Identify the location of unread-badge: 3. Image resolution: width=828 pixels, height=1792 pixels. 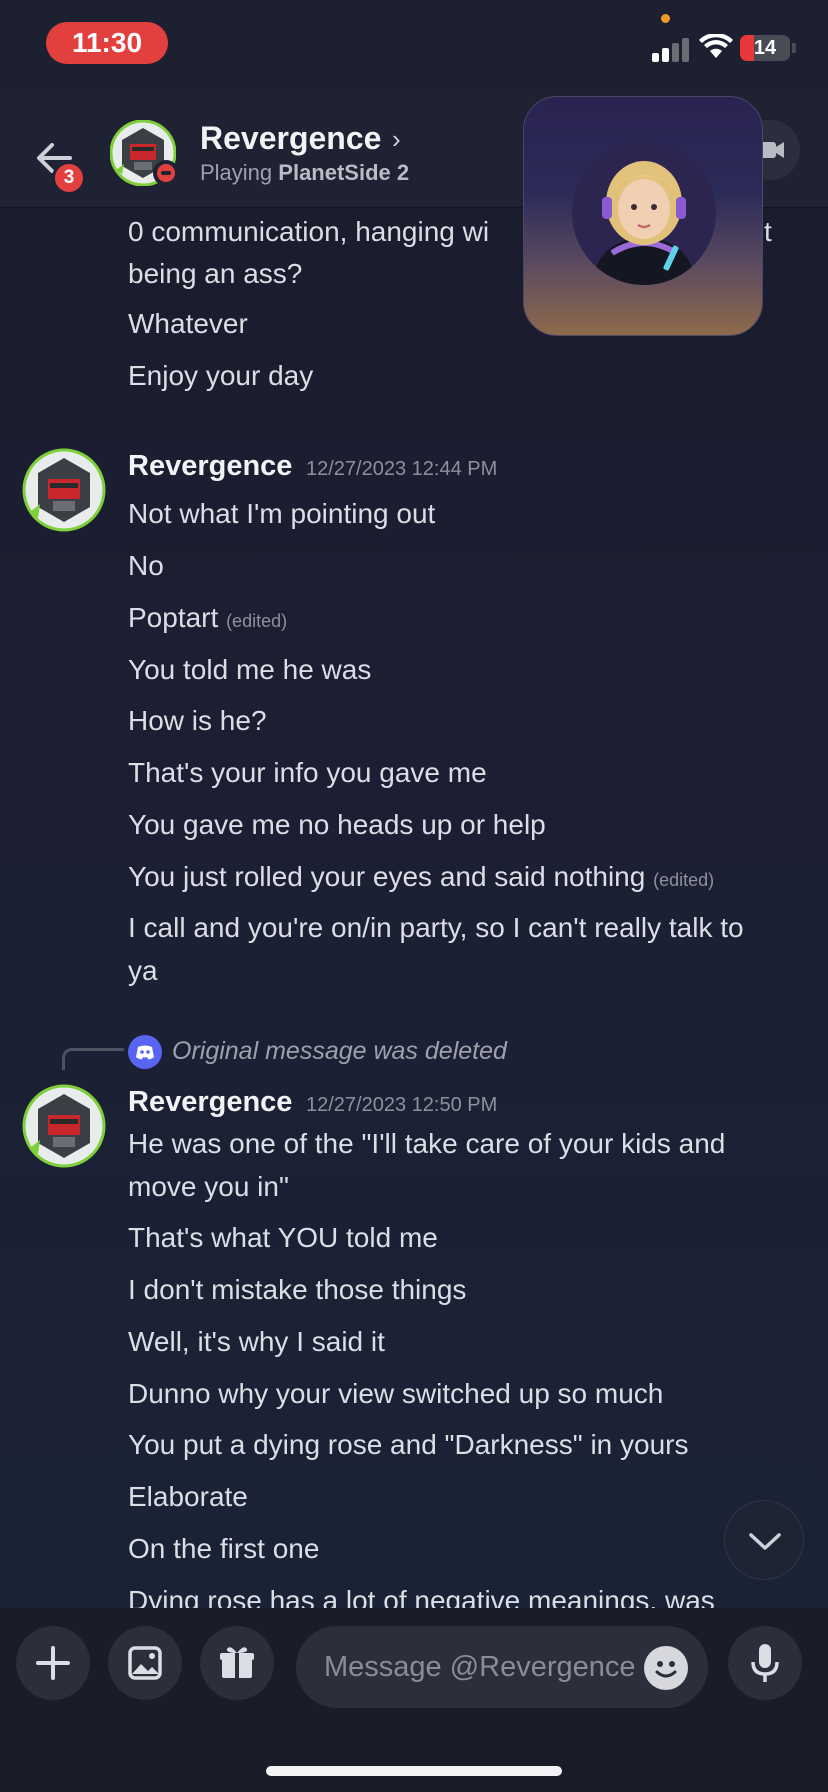
(69, 178).